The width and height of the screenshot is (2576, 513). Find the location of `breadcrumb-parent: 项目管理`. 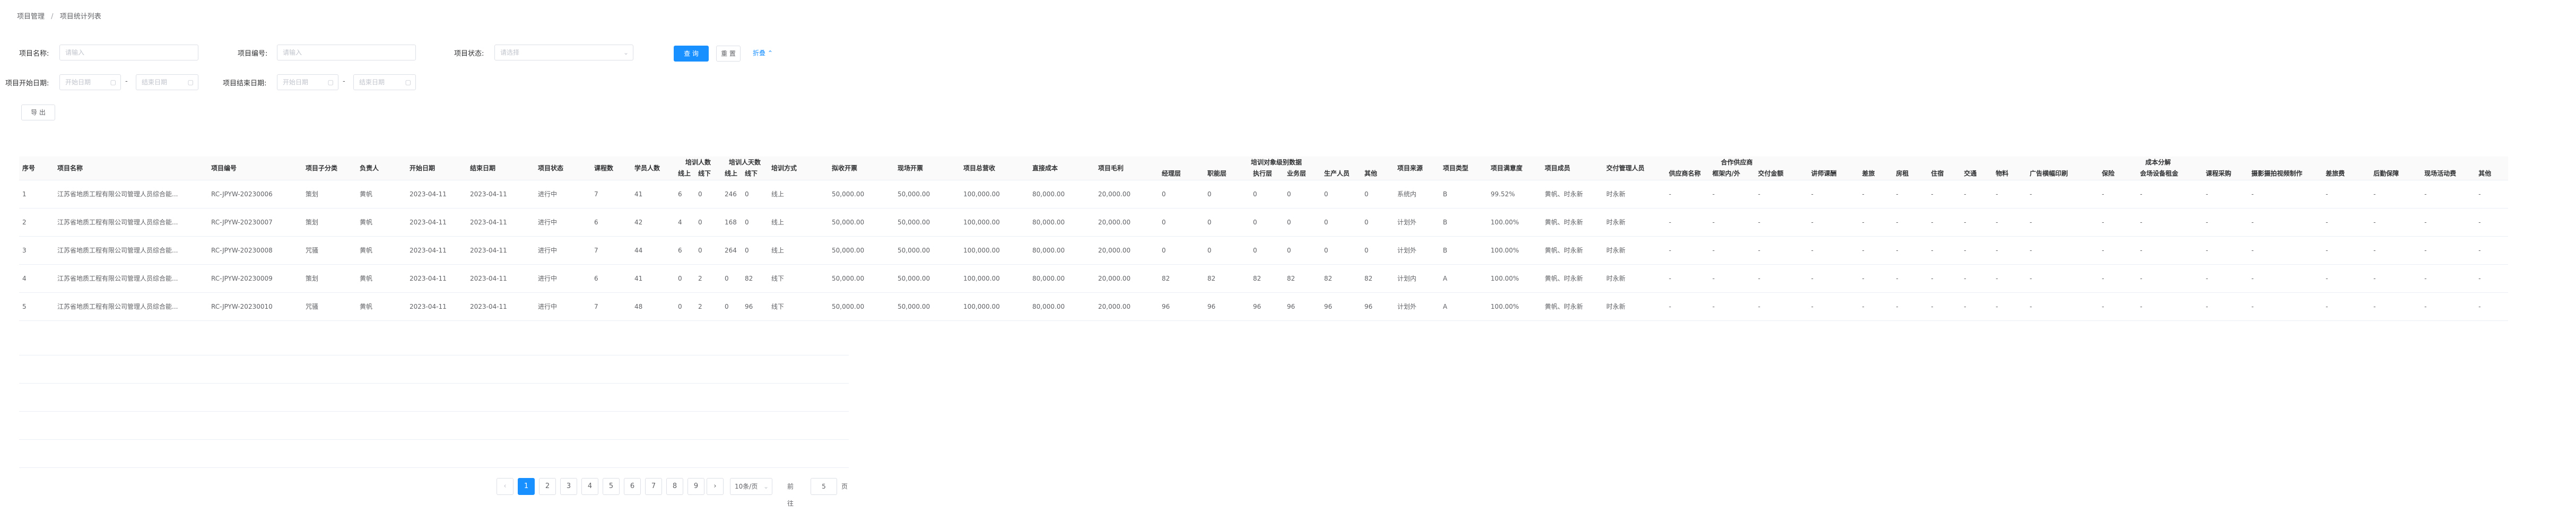

breadcrumb-parent: 项目管理 is located at coordinates (31, 17).